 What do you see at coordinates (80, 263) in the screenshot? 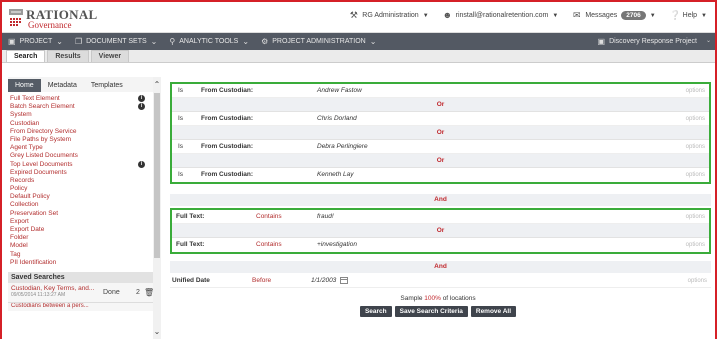
I see `field-item: PII Identification` at bounding box center [80, 263].